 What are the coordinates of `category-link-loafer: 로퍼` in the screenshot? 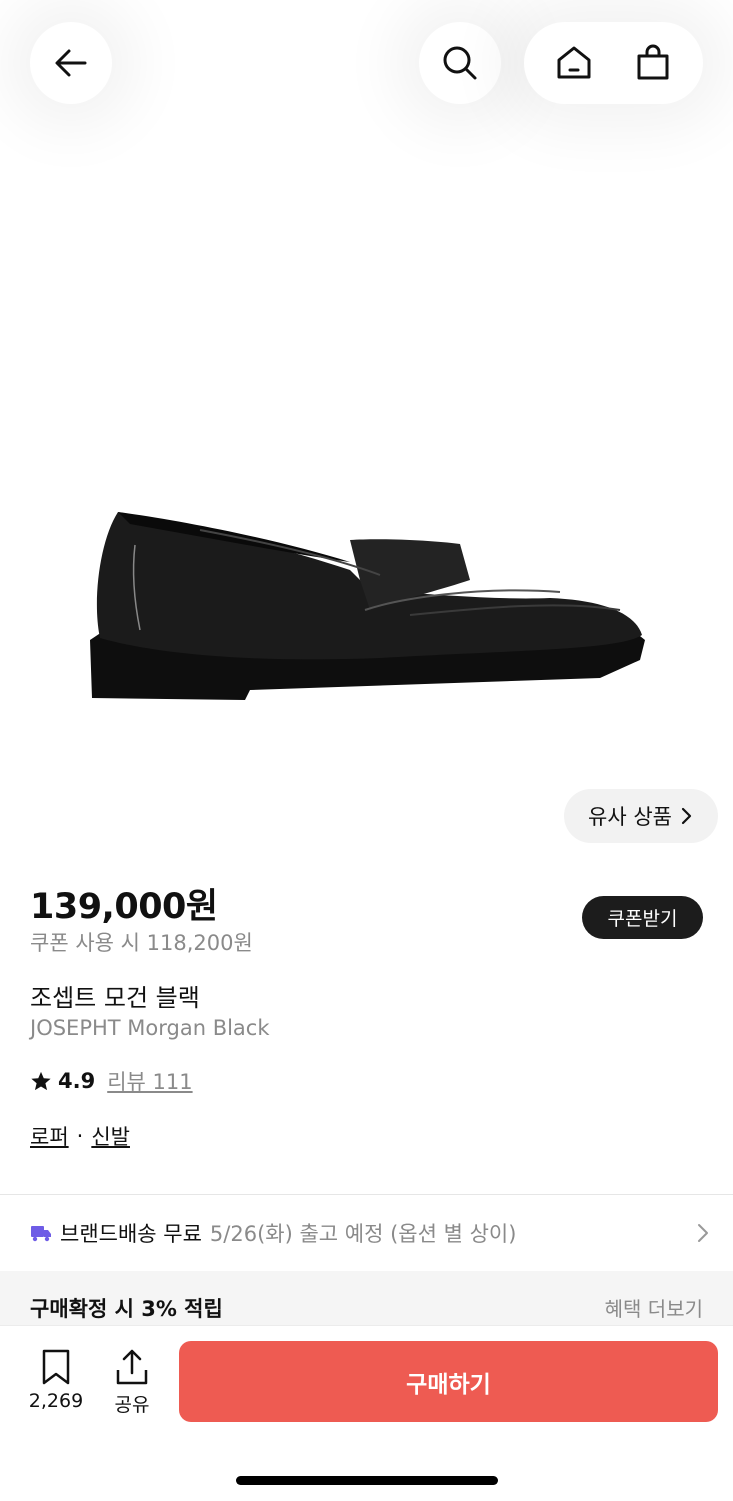 It's located at (49, 1136).